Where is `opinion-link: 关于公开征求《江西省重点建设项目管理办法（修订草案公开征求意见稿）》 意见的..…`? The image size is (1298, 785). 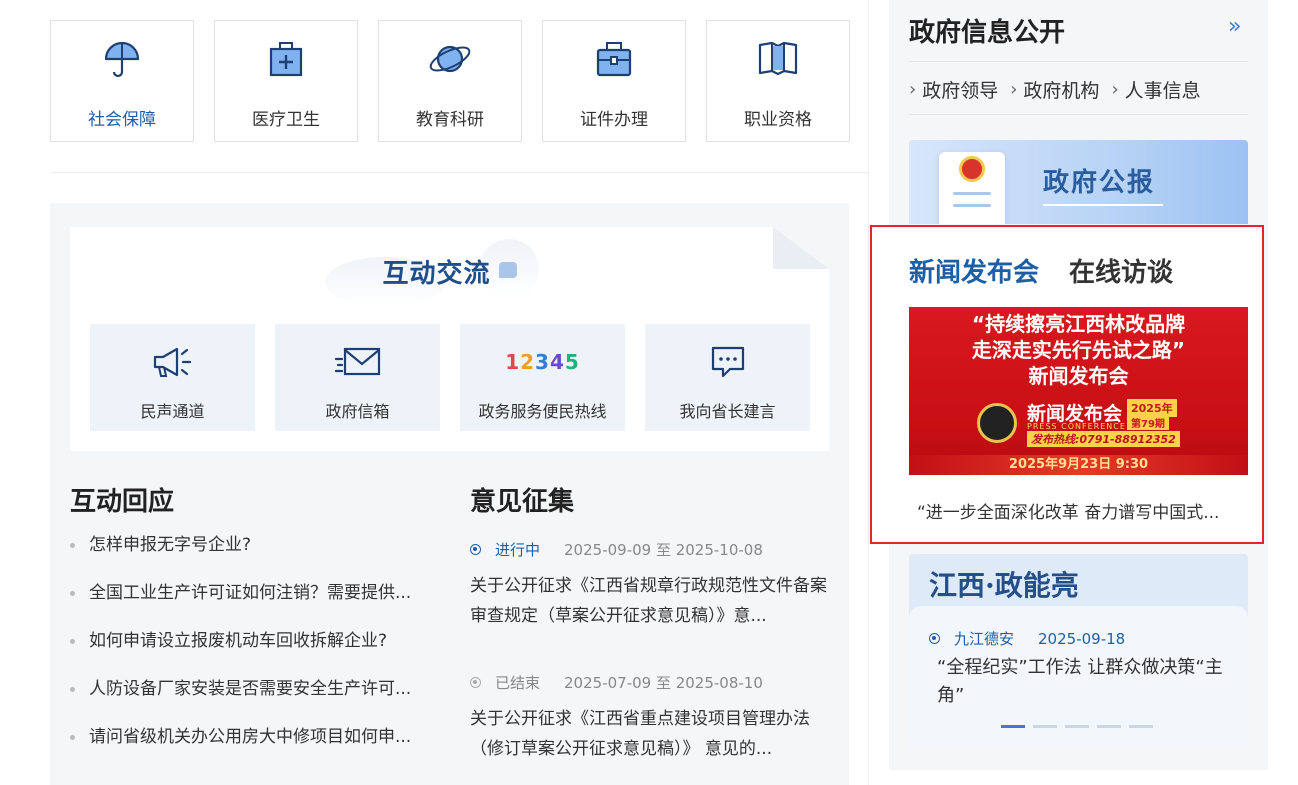
opinion-link: 关于公开征求《江西省重点建设项目管理办法（修订草案公开征求意见稿）》 意见的..… is located at coordinates (650, 734).